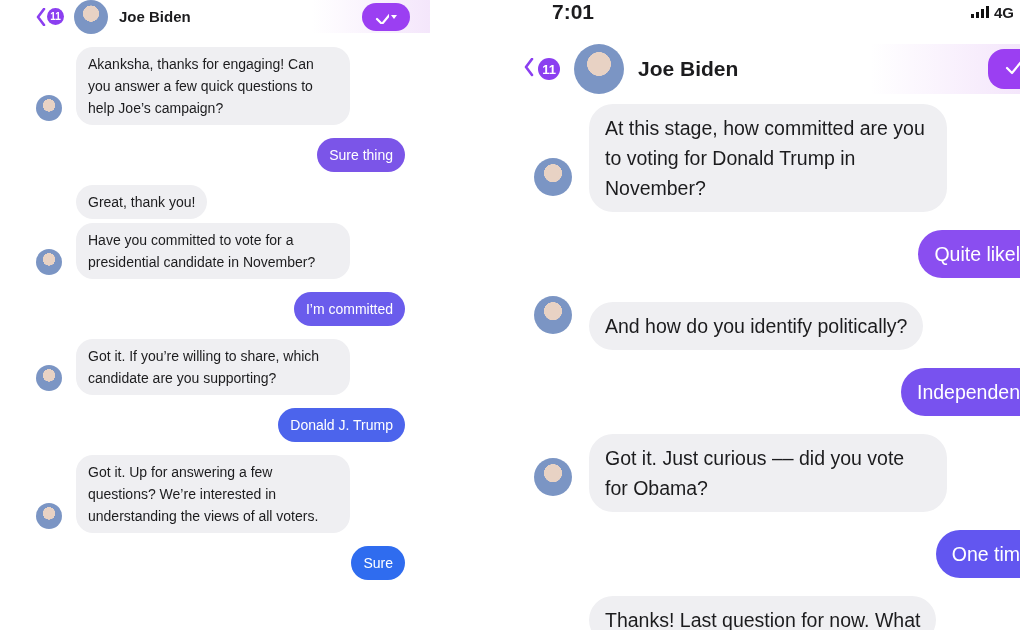  I want to click on caret-icon, so click(394, 16).